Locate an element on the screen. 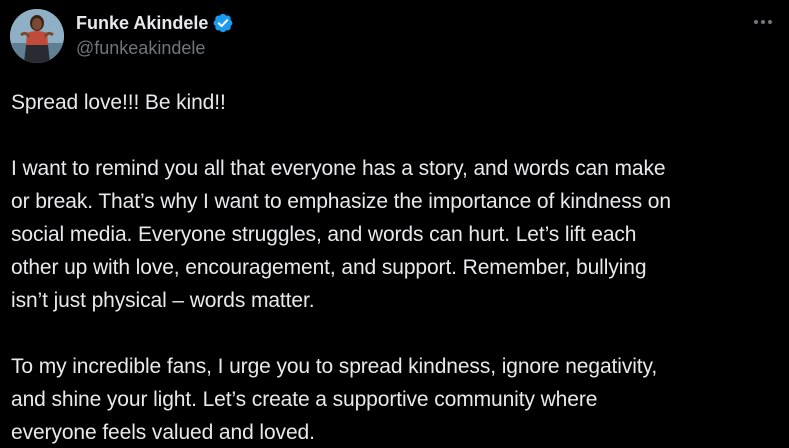 The image size is (789, 448). tweet-para3-line: everyone feels valued and loved. is located at coordinates (163, 432).